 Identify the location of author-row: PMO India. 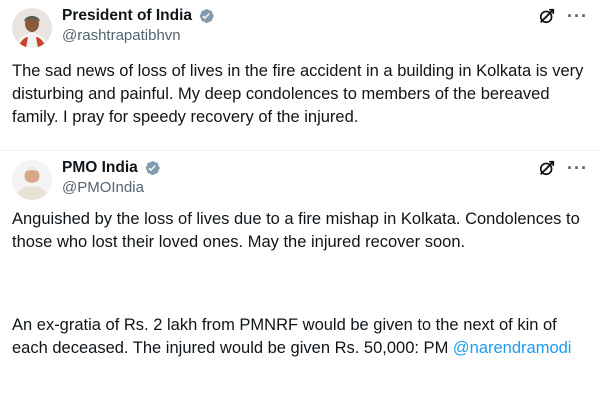
(111, 168).